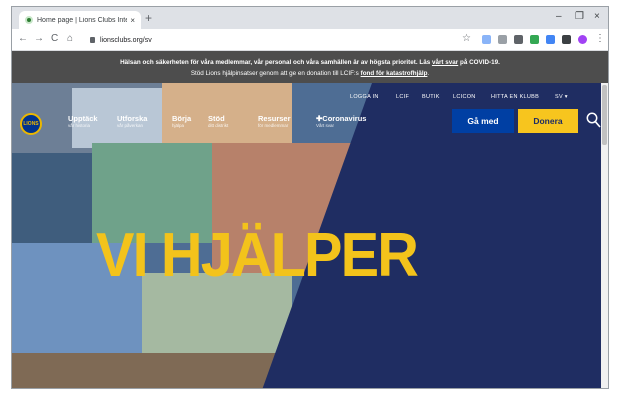 The image size is (620, 394). I want to click on home-button: ⌂, so click(70, 39).